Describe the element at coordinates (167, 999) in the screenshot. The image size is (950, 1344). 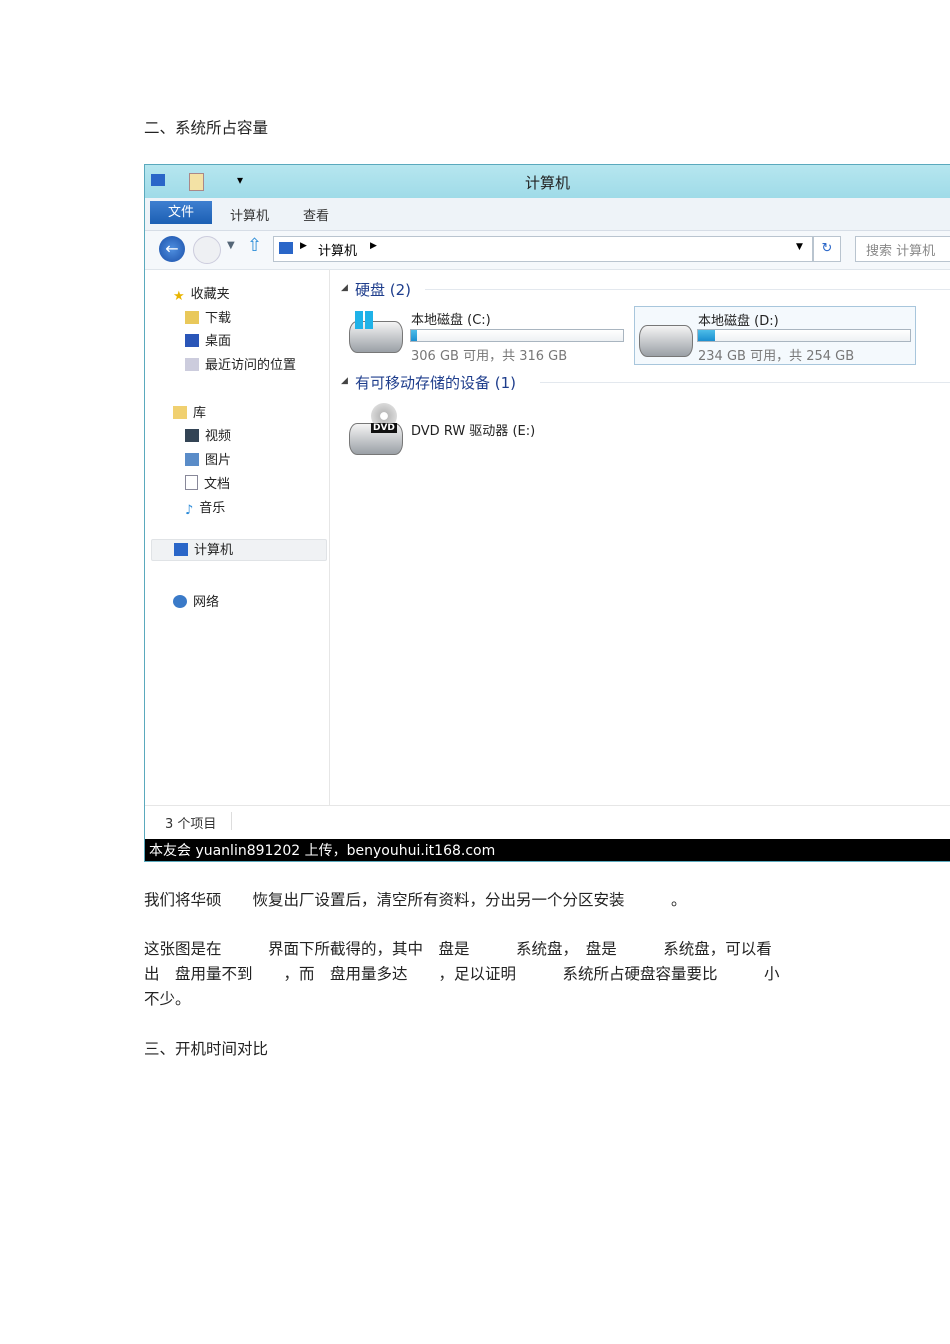
I see `paragraph-2-line-3: 不少。` at that location.